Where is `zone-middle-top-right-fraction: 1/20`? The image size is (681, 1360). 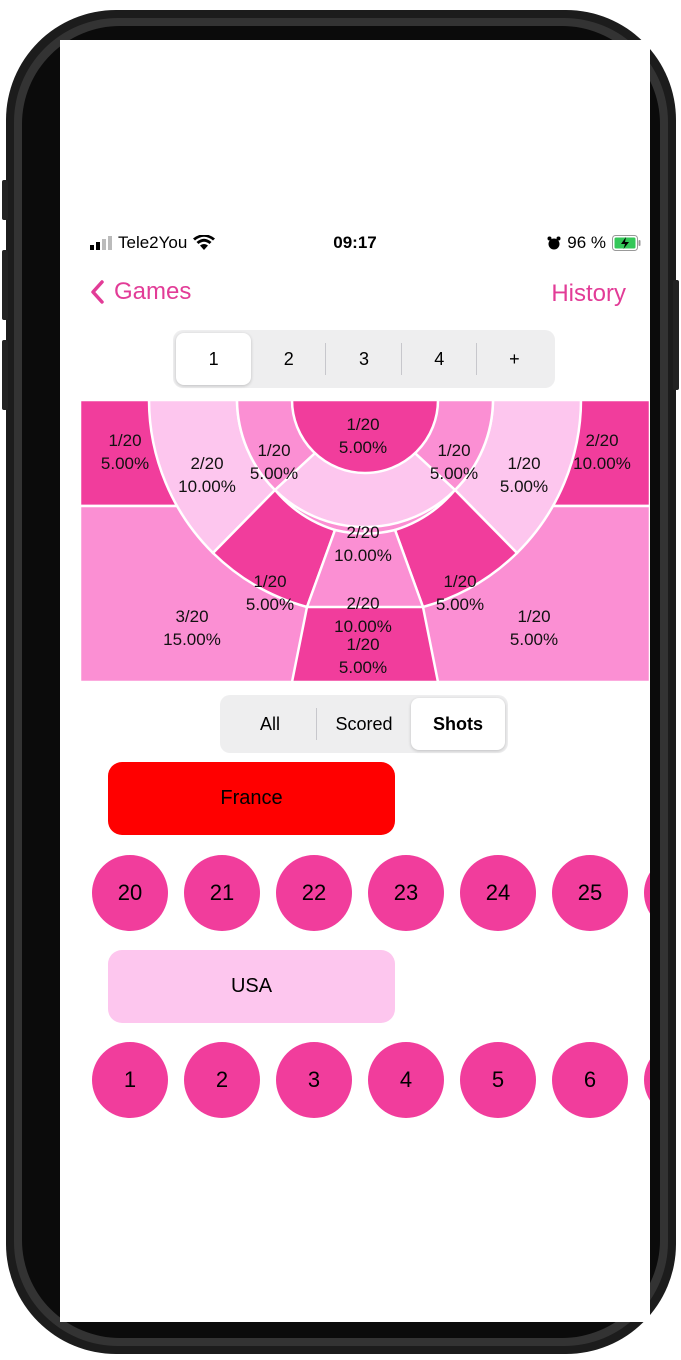 zone-middle-top-right-fraction: 1/20 is located at coordinates (453, 450).